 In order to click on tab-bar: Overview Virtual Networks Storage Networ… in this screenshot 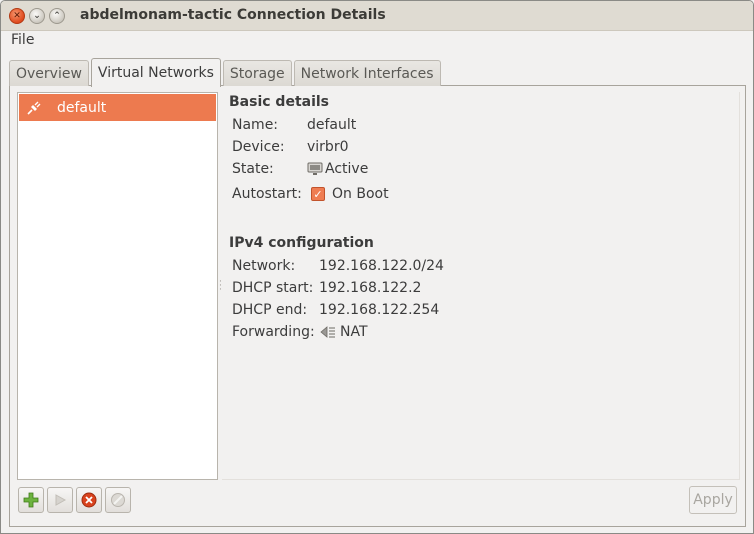, I will do `click(226, 72)`.